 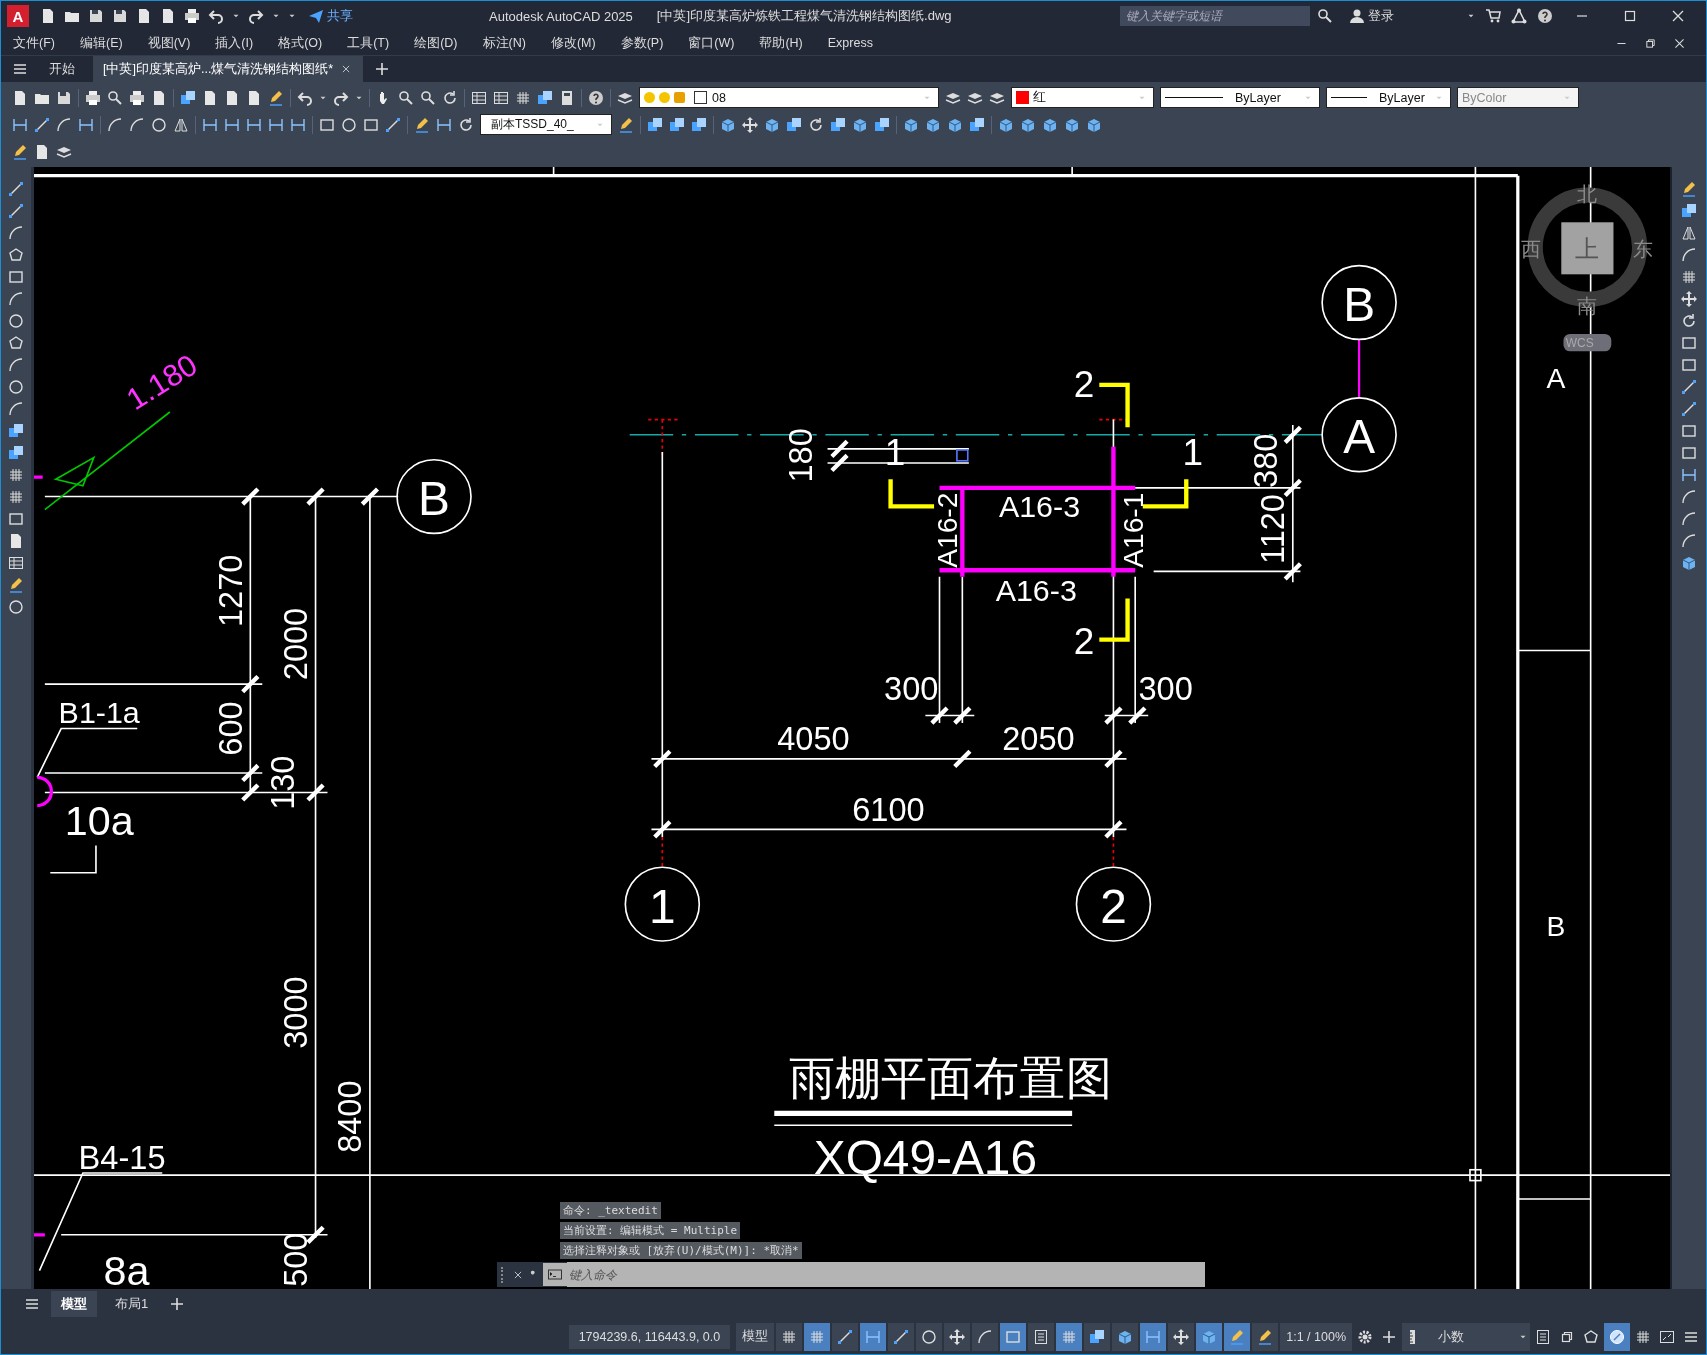 I want to click on menu-item: 绘图(D), so click(x=436, y=43).